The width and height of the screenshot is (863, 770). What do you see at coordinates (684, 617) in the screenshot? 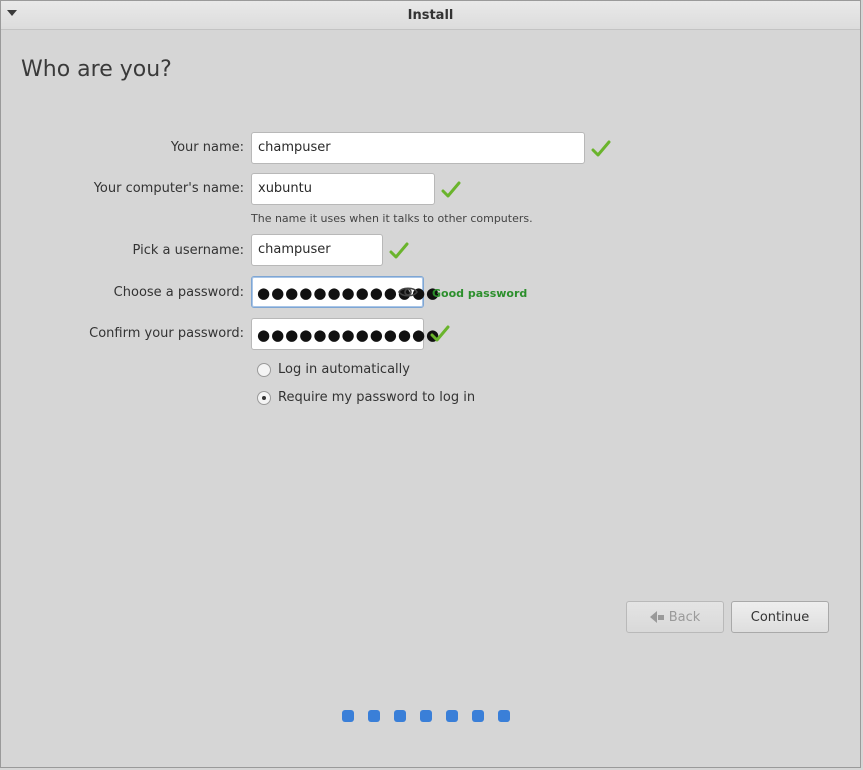
I see `back-button-label: Back` at bounding box center [684, 617].